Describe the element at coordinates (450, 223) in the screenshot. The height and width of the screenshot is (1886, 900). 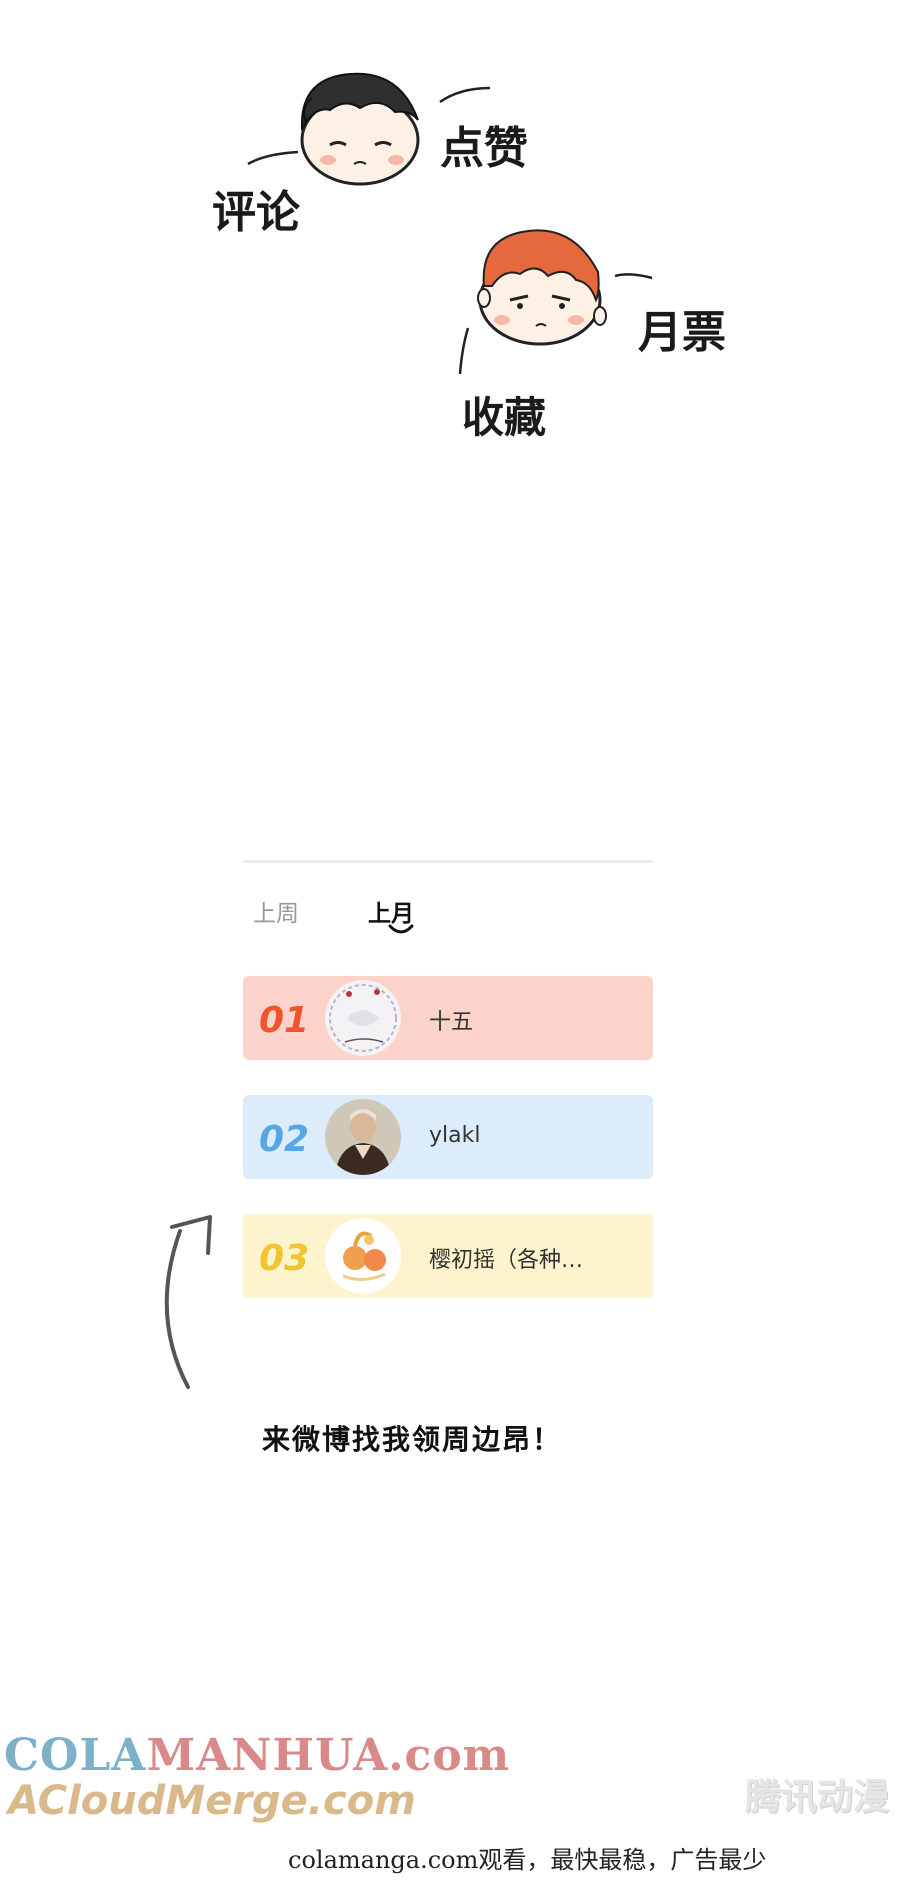
I see `chibi-illustration` at that location.